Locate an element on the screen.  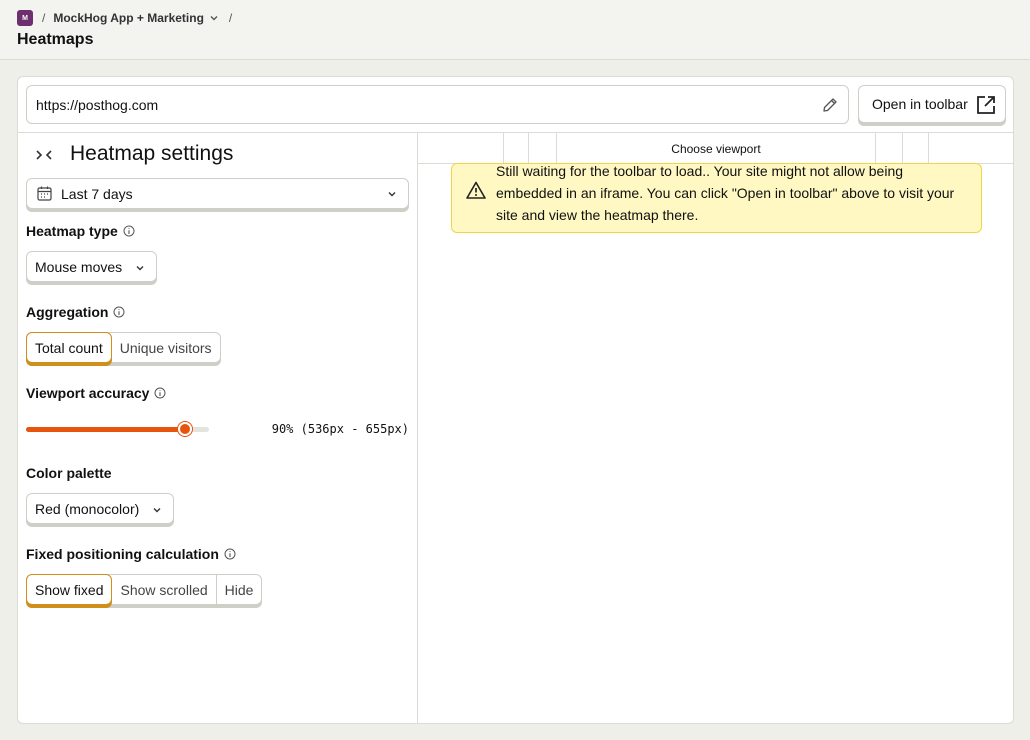
collapse-panel-icon is located at coordinates (44, 155).